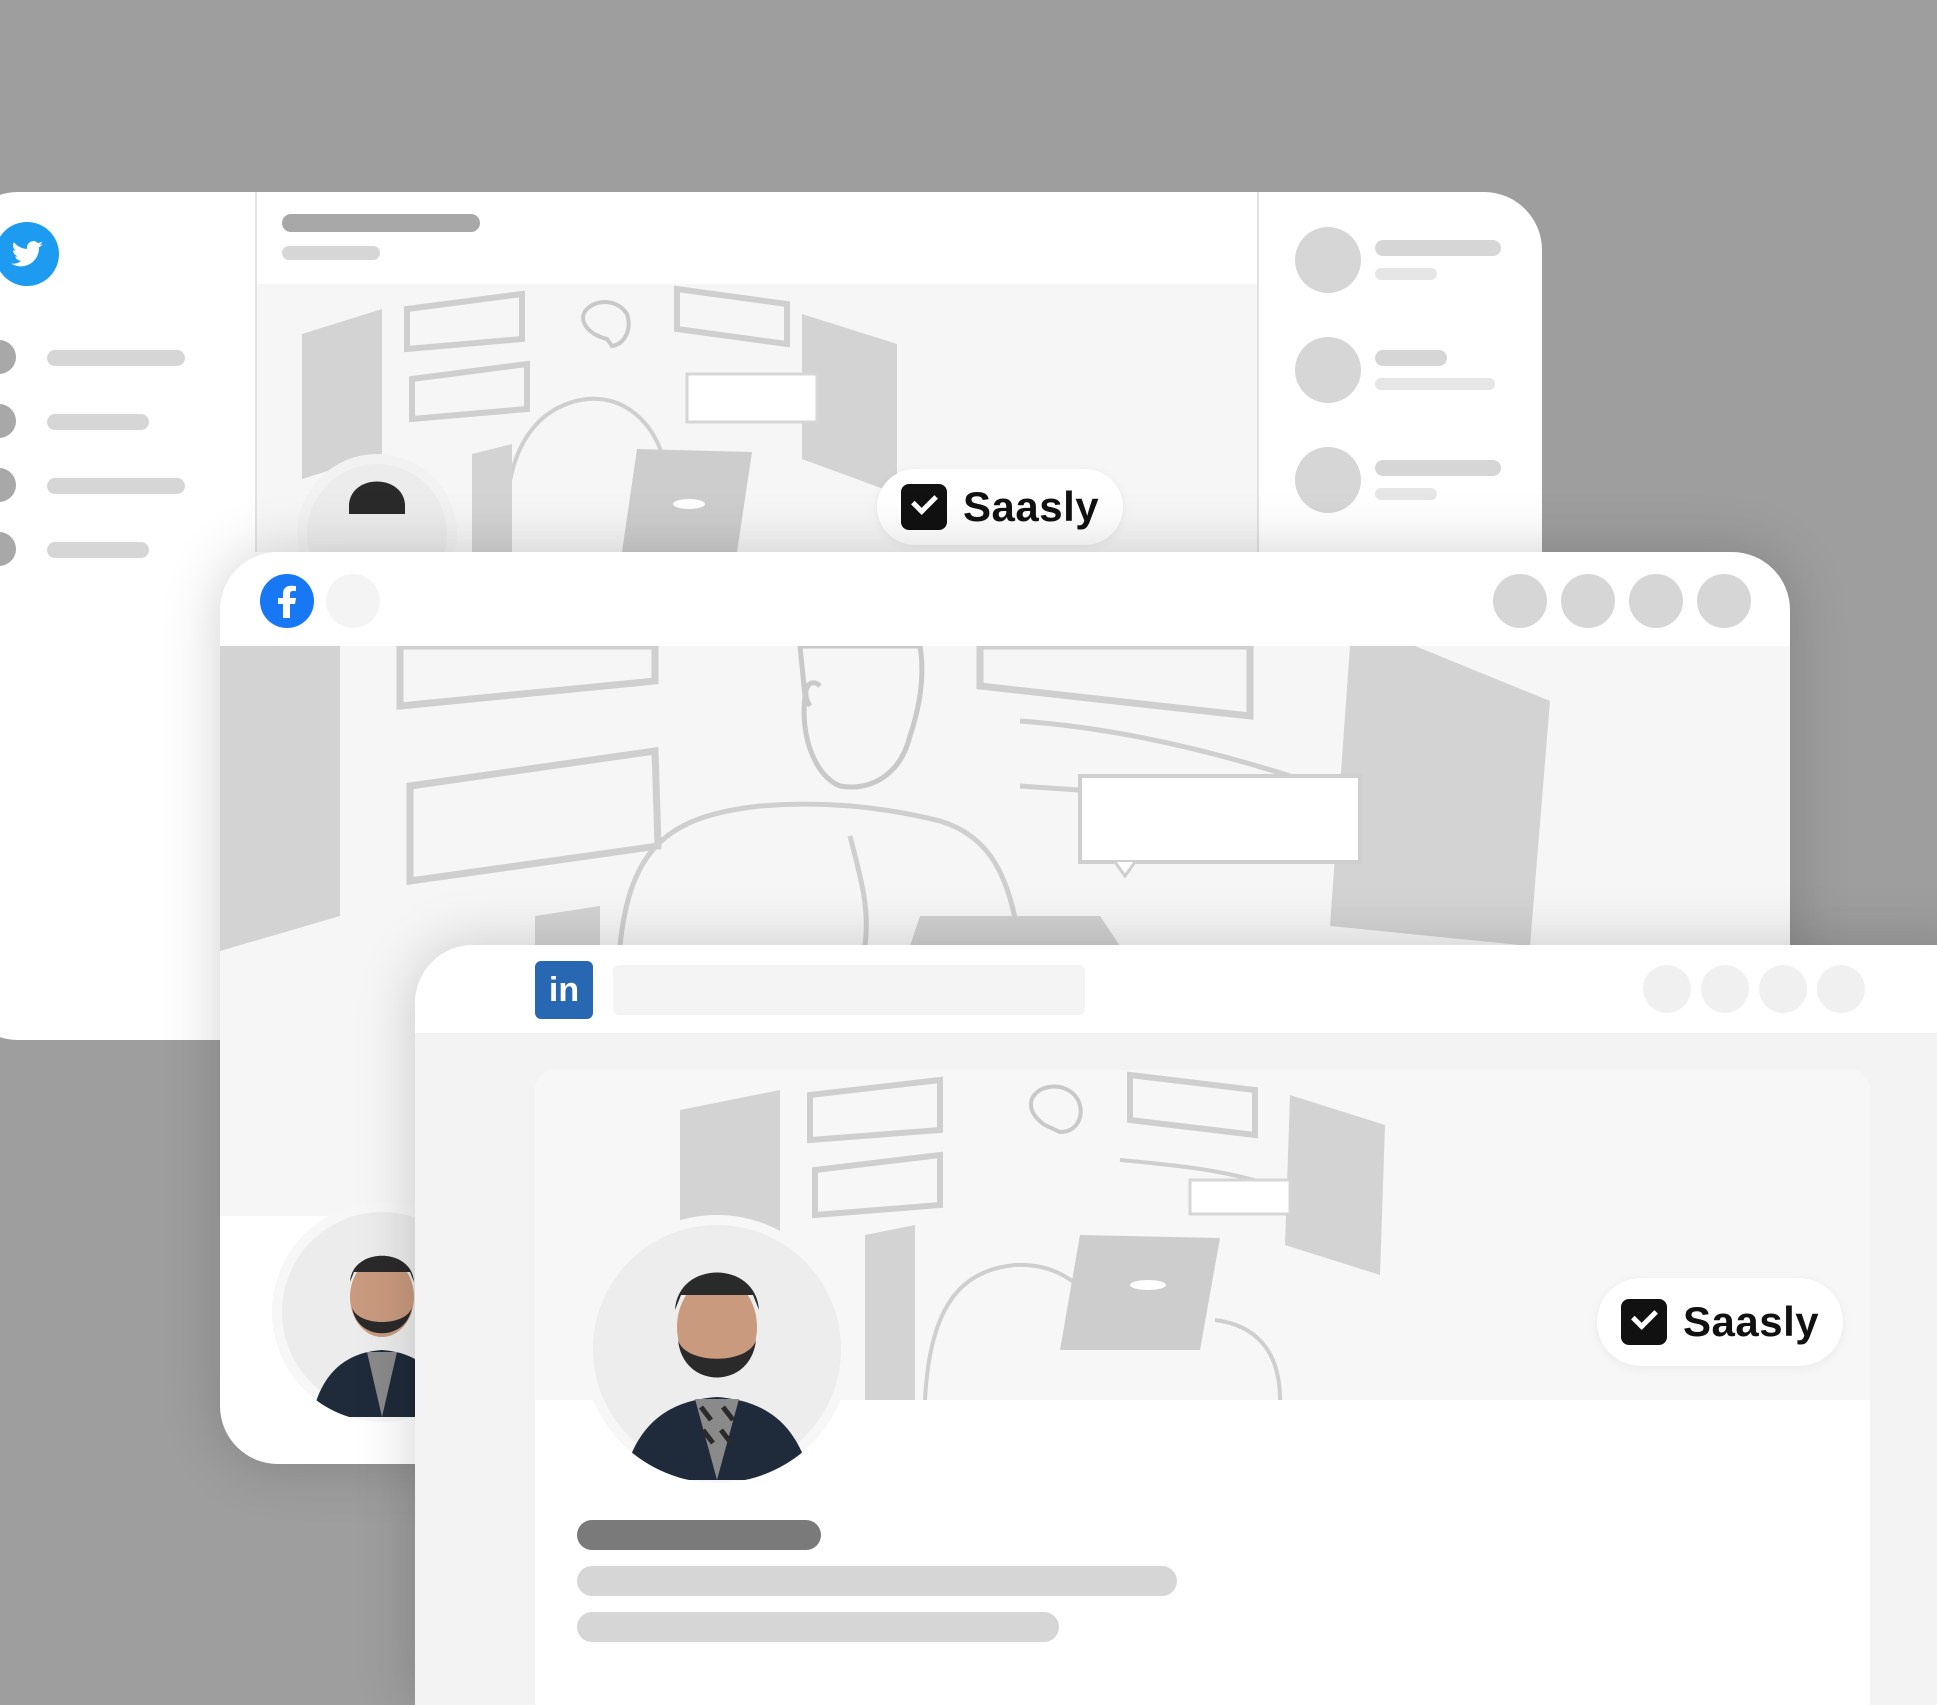 This screenshot has height=1705, width=1937. Describe the element at coordinates (29, 254) in the screenshot. I see `twitter-bird-icon` at that location.